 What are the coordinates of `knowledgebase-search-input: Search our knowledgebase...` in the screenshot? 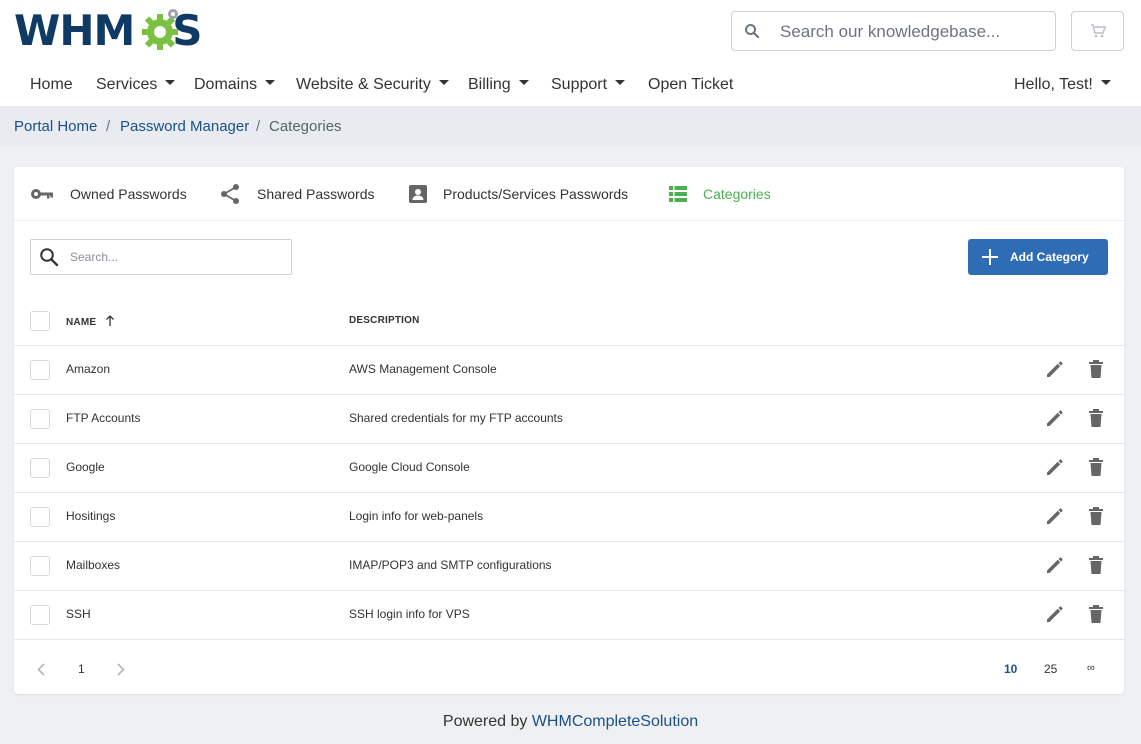 It's located at (893, 31).